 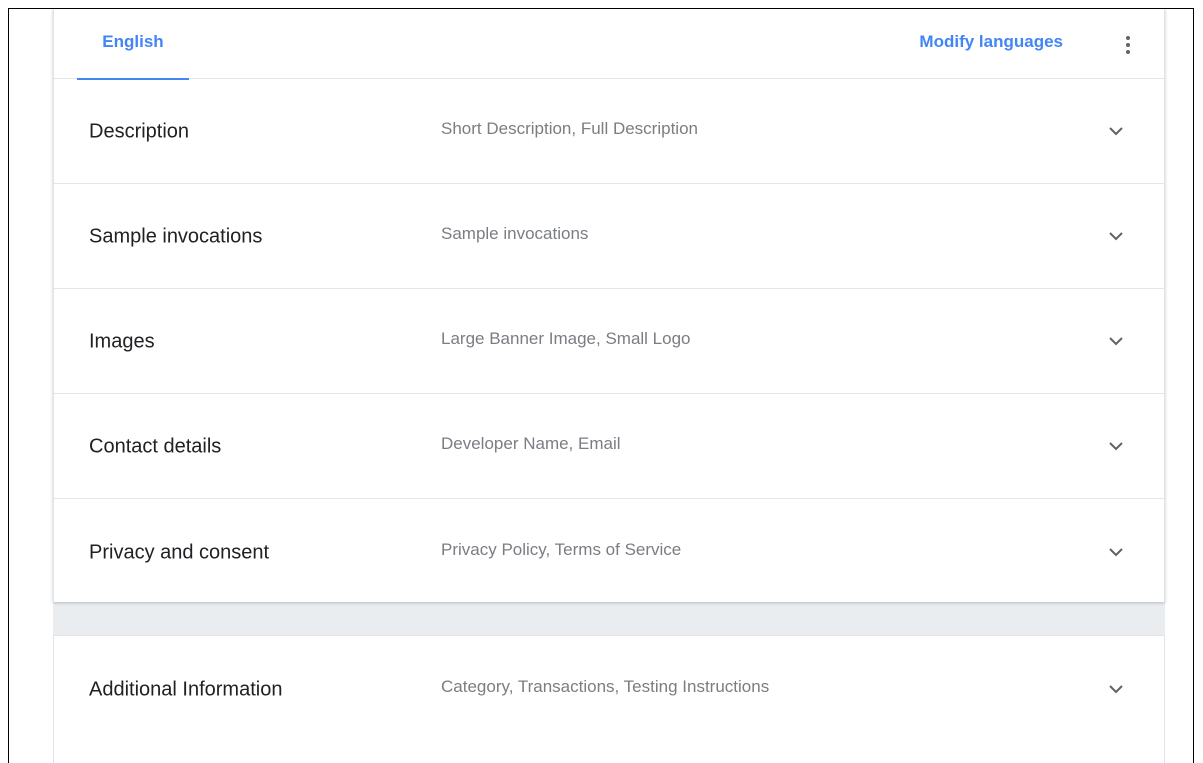 I want to click on section-summary: Sample invocations, so click(x=515, y=233).